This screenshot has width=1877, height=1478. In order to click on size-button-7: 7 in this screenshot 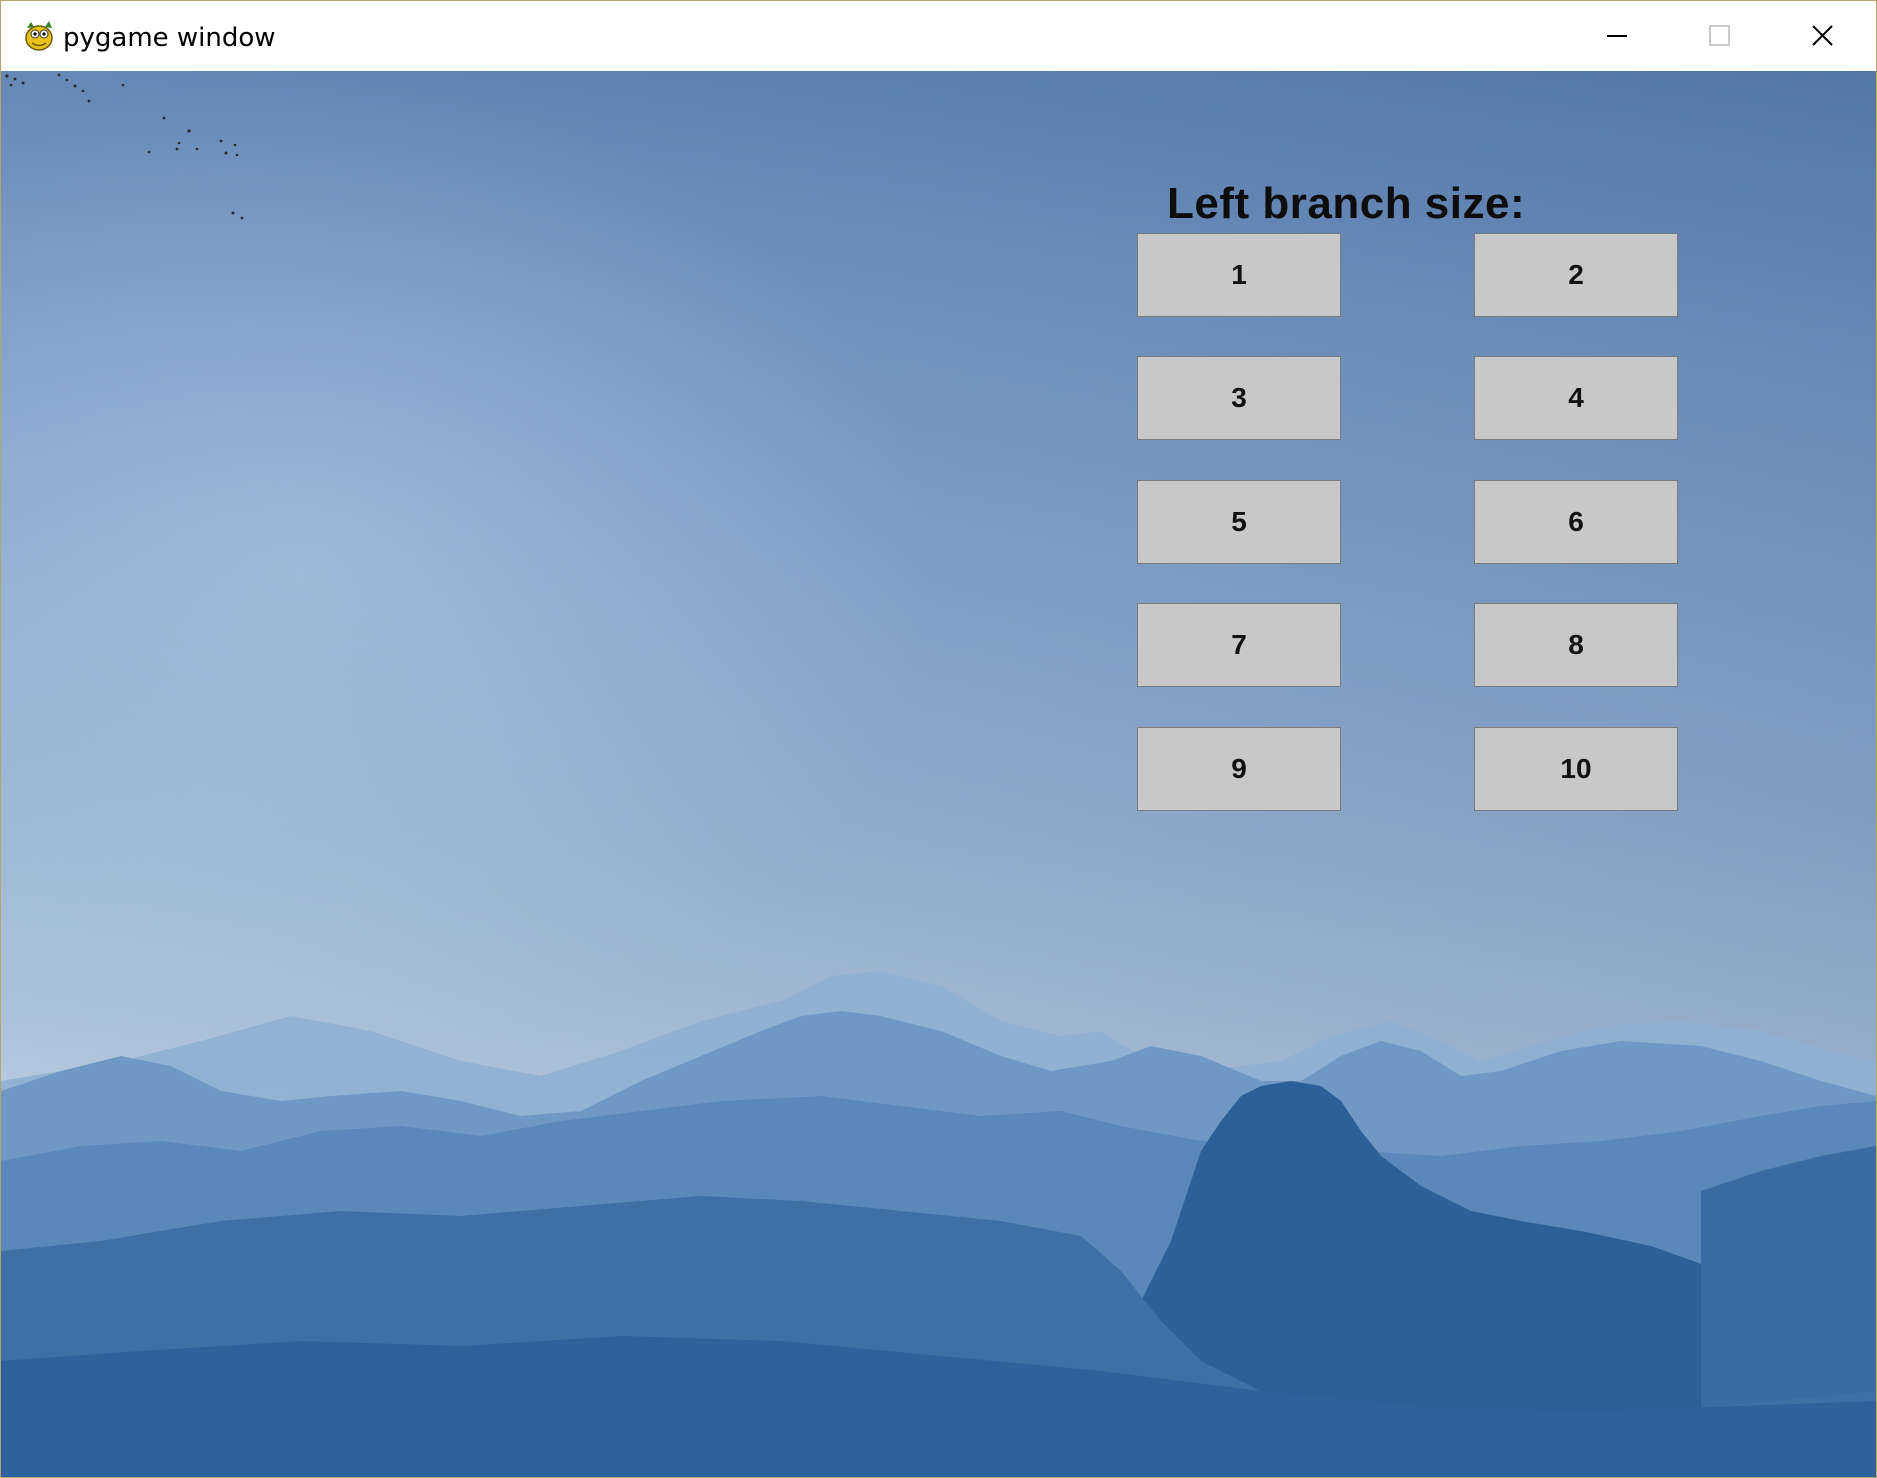, I will do `click(1239, 645)`.